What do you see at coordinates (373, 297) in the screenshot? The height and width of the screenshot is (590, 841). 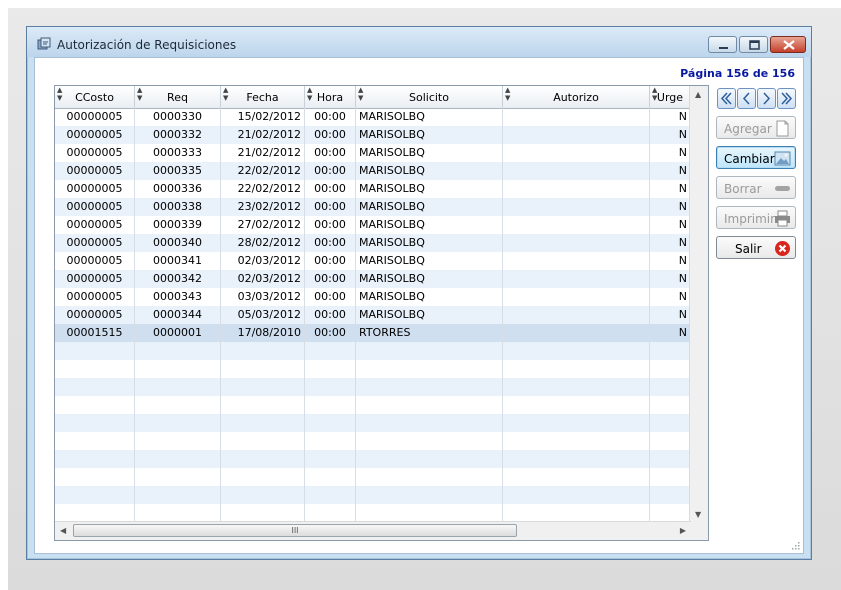 I see `table-row: 00000005 0000343 03/03/2012 00:00 MARISOLBQ N` at bounding box center [373, 297].